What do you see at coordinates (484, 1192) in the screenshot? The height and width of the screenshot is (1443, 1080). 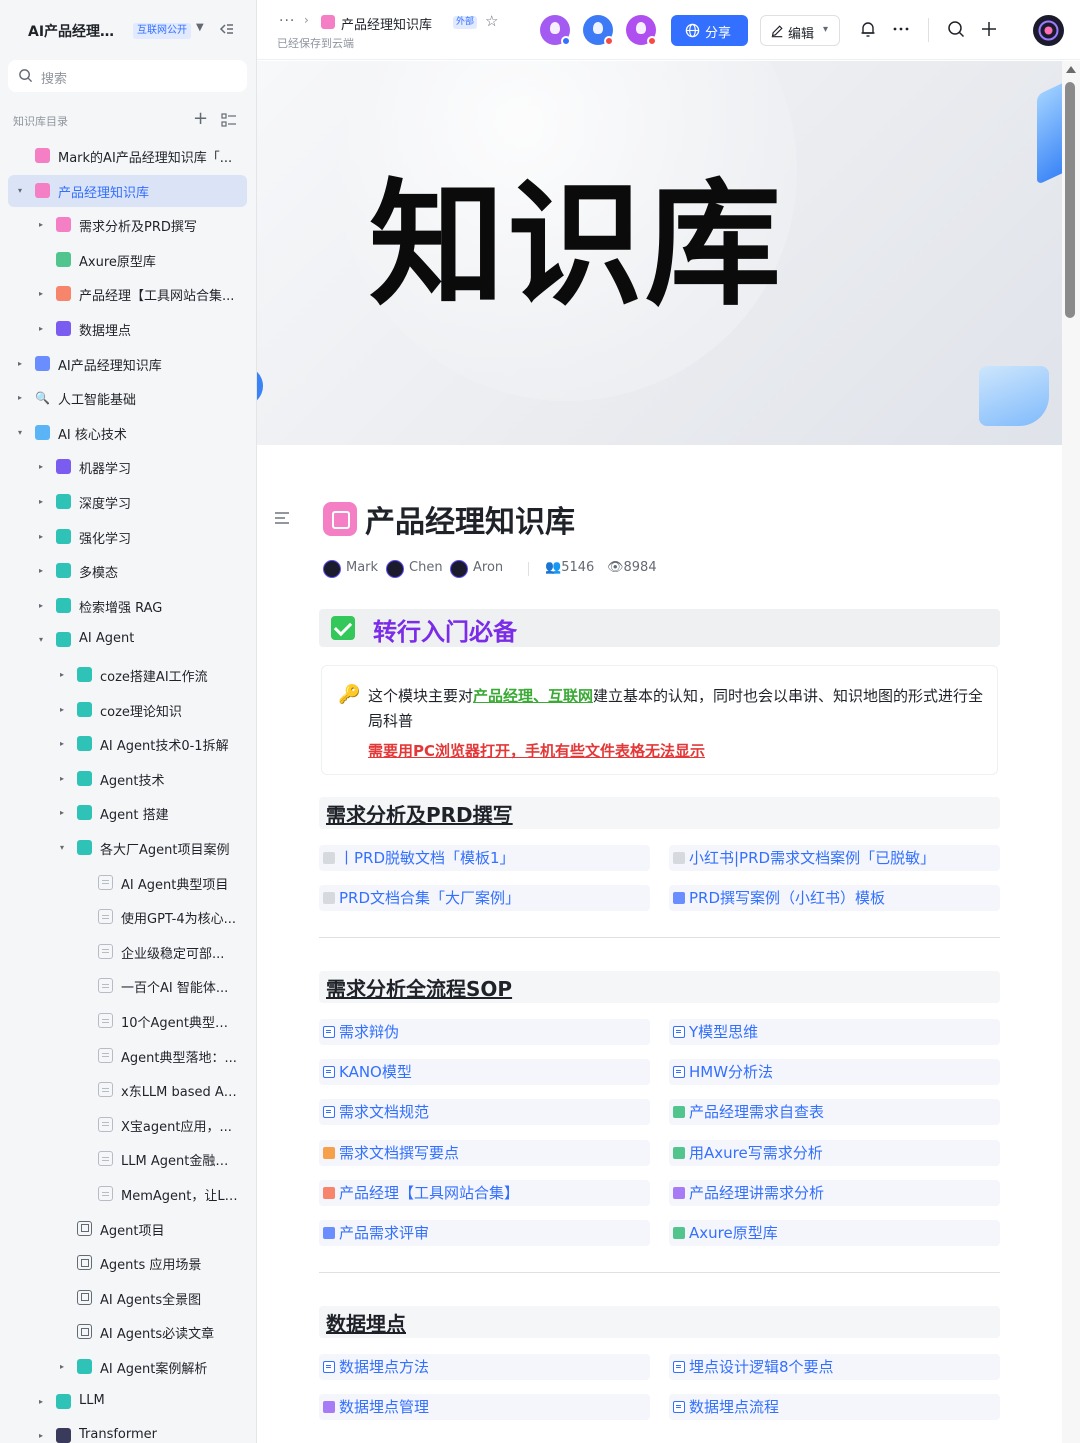 I see `doc-link-card: 产品经理【工具网站合集】` at bounding box center [484, 1192].